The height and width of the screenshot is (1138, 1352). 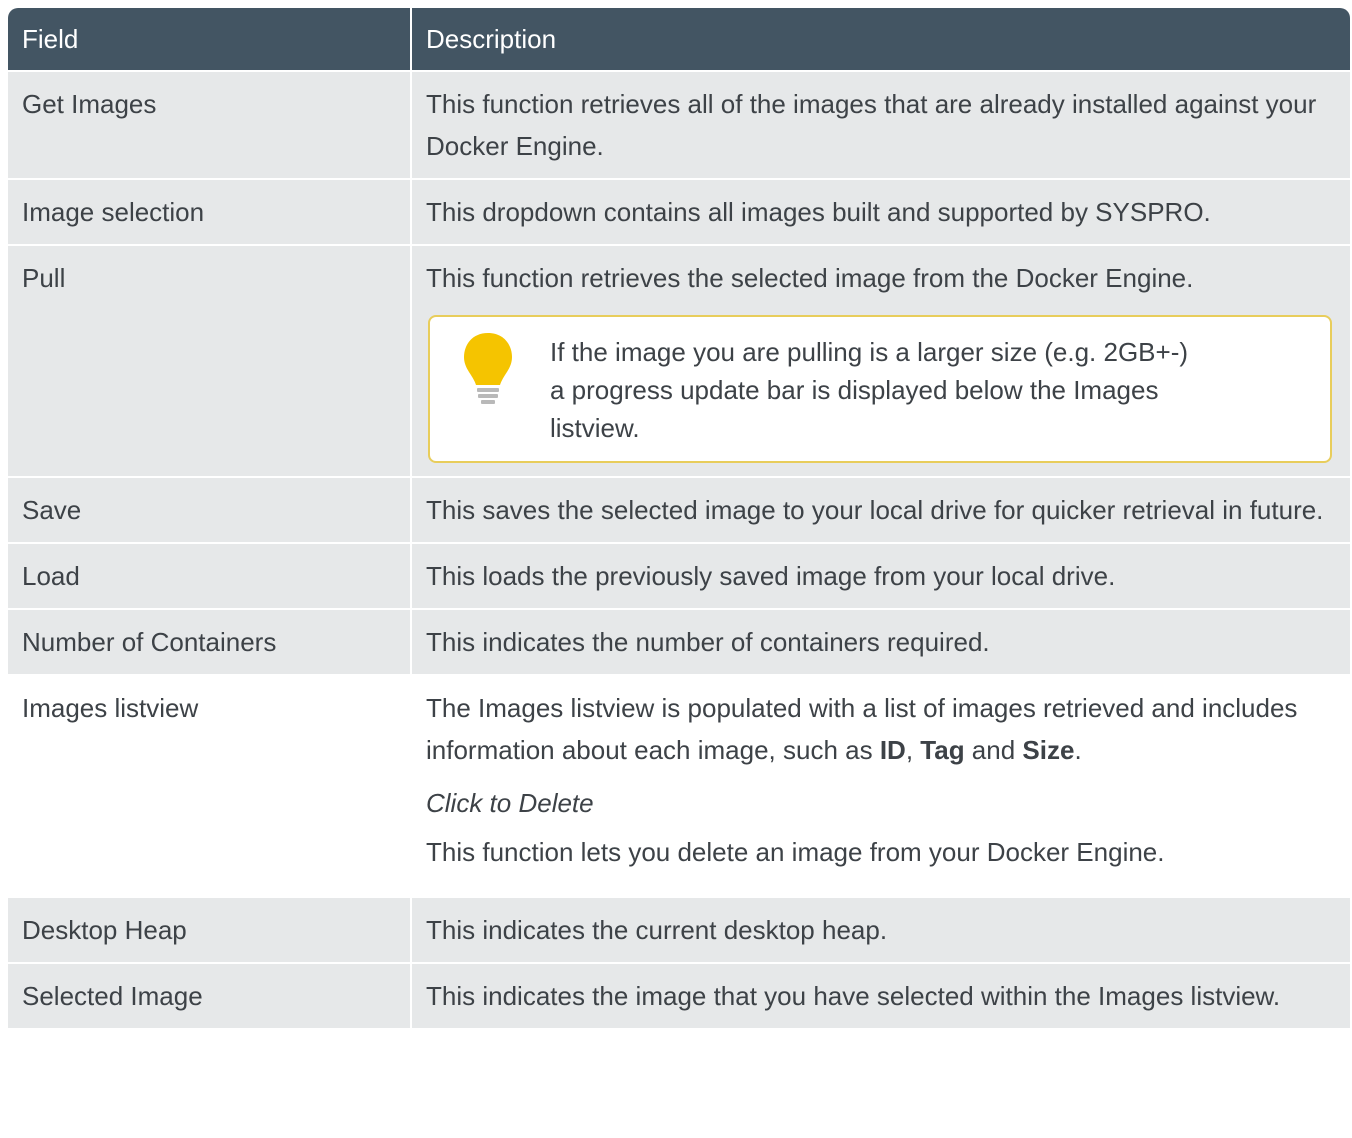 I want to click on sub-heading: Click to Delete, so click(x=510, y=803).